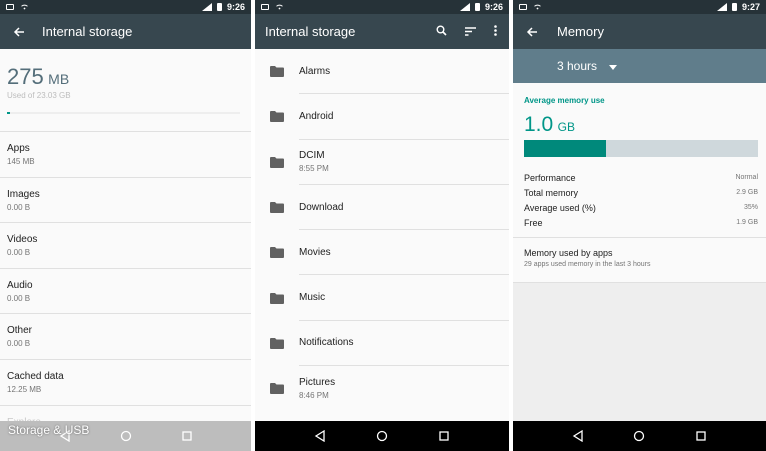 The height and width of the screenshot is (451, 766). What do you see at coordinates (568, 253) in the screenshot?
I see `apps-title: Memory used by apps` at bounding box center [568, 253].